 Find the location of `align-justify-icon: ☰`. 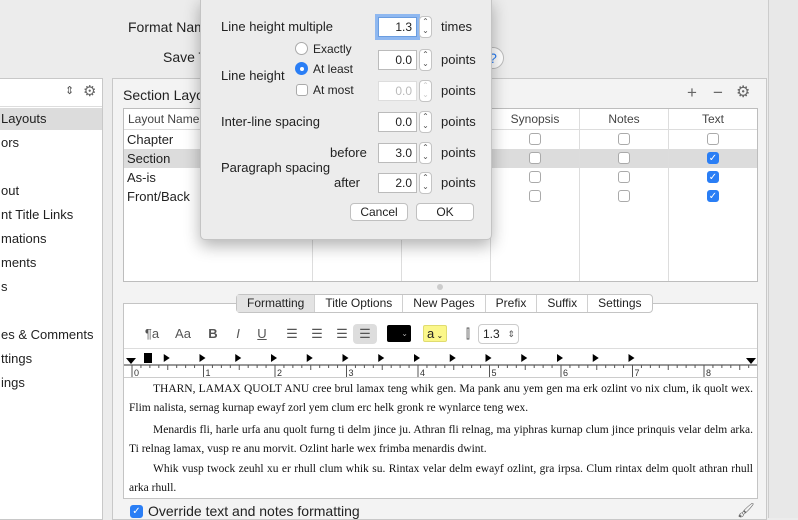

align-justify-icon: ☰ is located at coordinates (365, 334).